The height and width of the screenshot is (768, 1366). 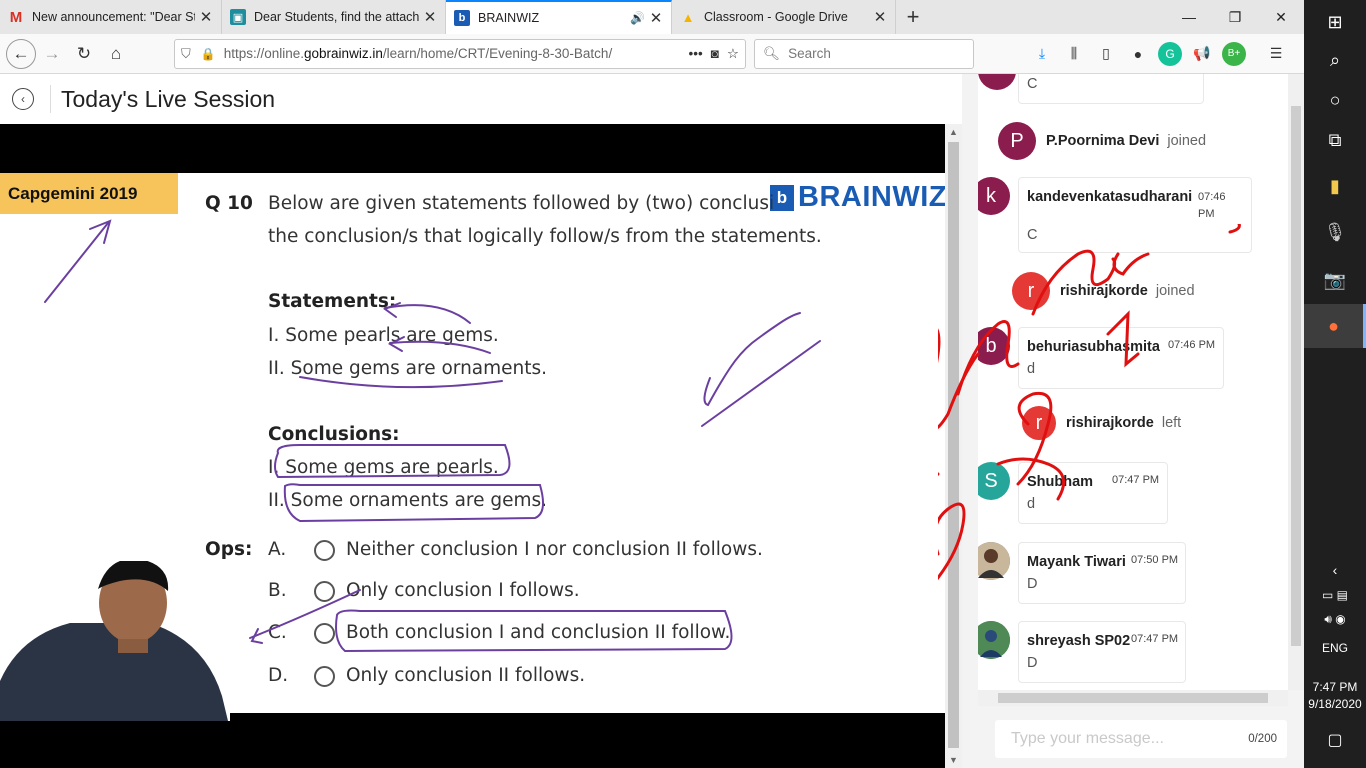 What do you see at coordinates (21, 53) in the screenshot?
I see `back-button: ←` at bounding box center [21, 53].